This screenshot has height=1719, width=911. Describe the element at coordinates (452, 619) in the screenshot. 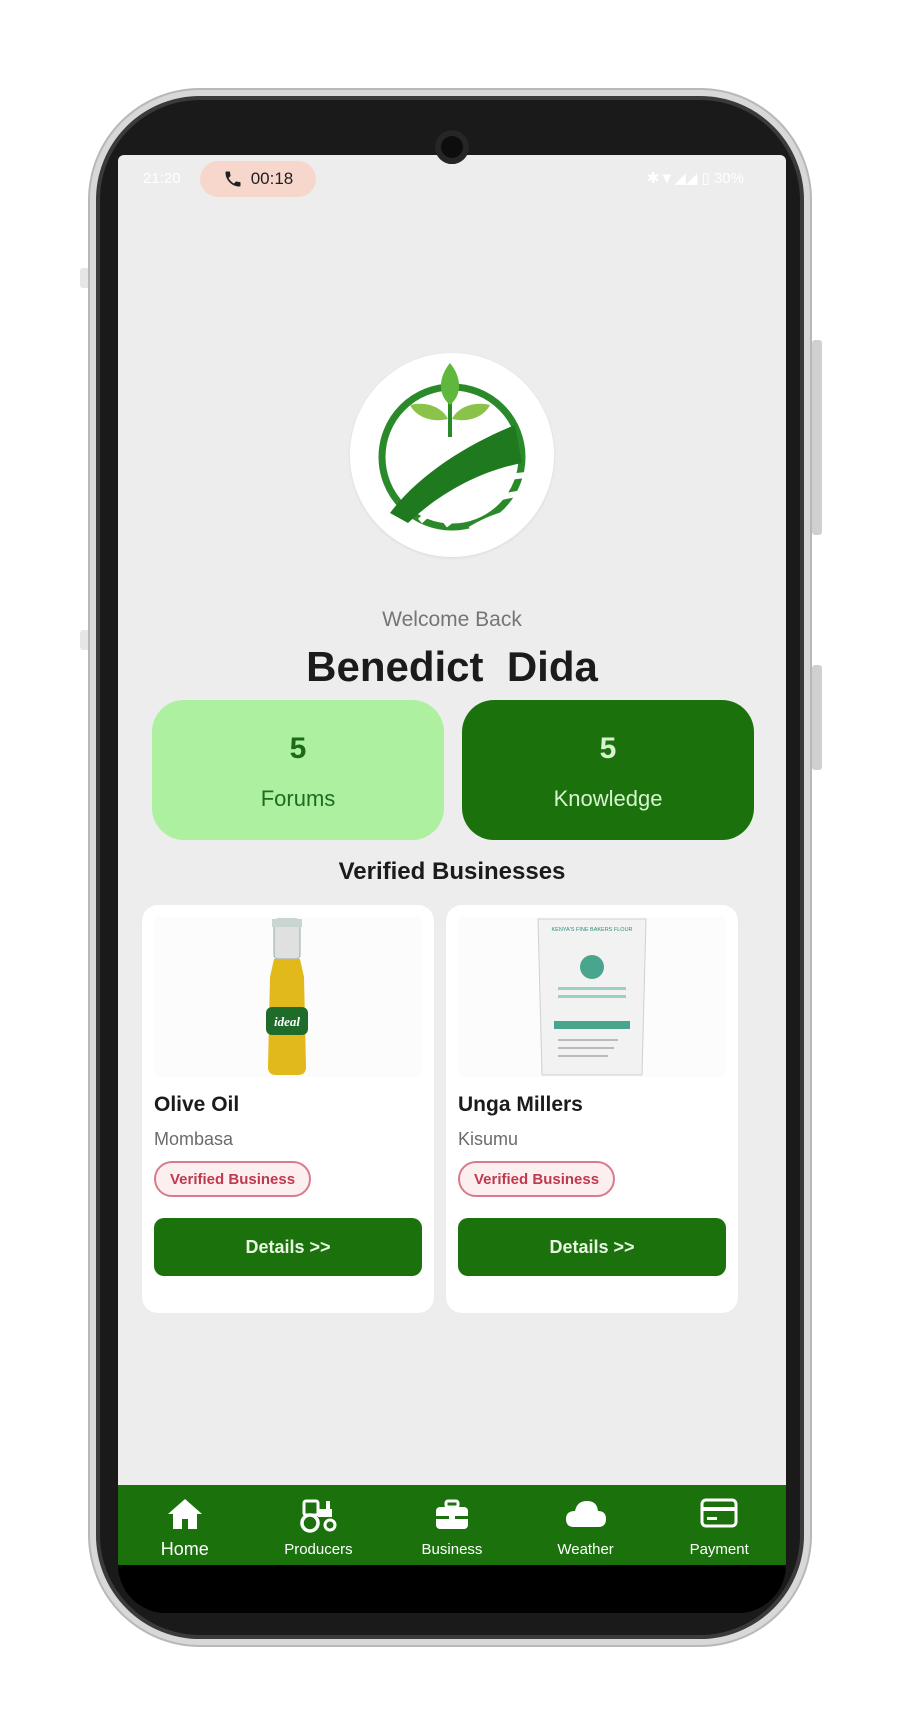

I see `welcome-text: Welcome Back` at that location.